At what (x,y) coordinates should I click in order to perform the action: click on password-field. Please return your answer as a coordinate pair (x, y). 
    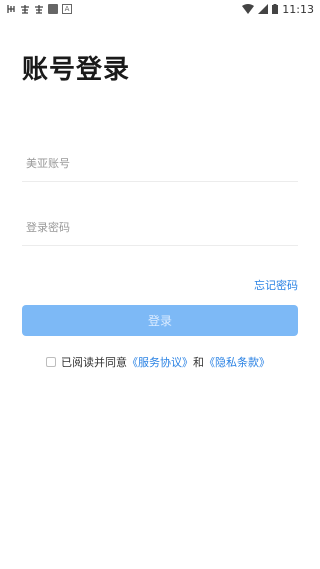
    Looking at the image, I should click on (160, 227).